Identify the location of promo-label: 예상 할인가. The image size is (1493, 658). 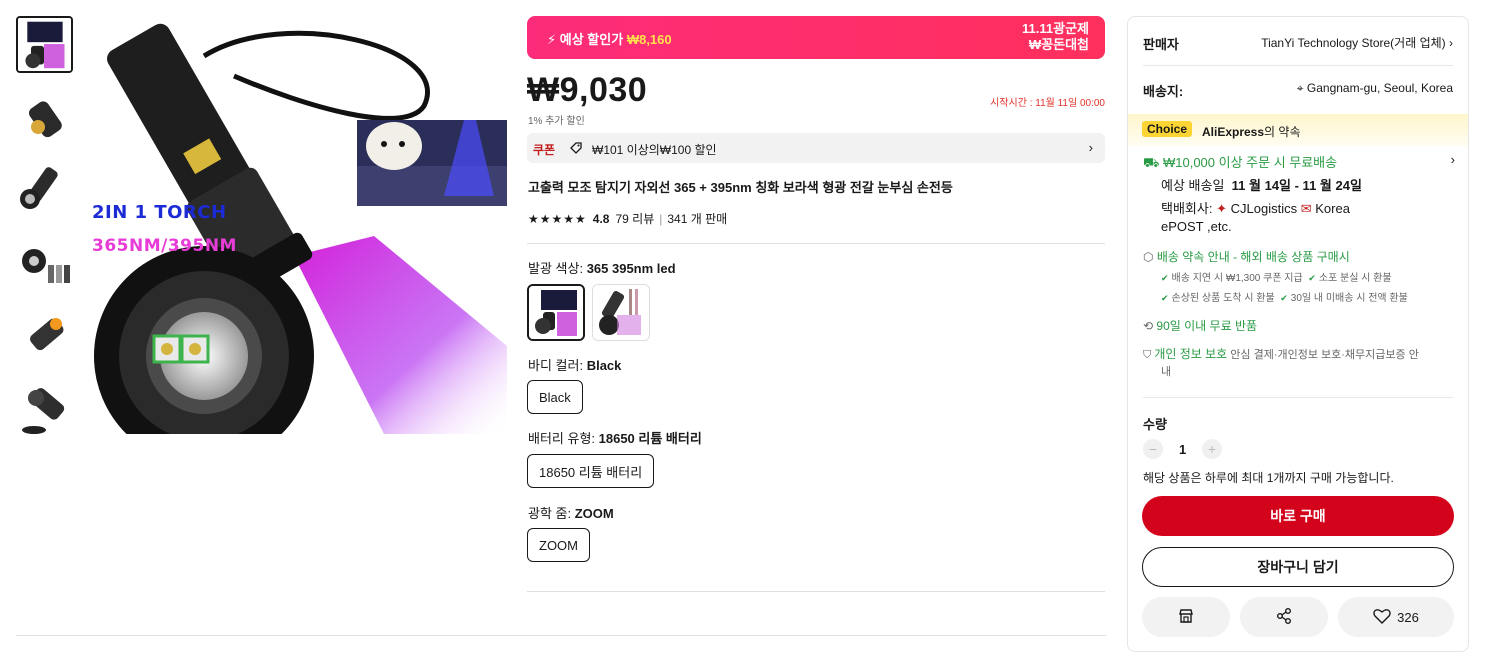
(591, 39).